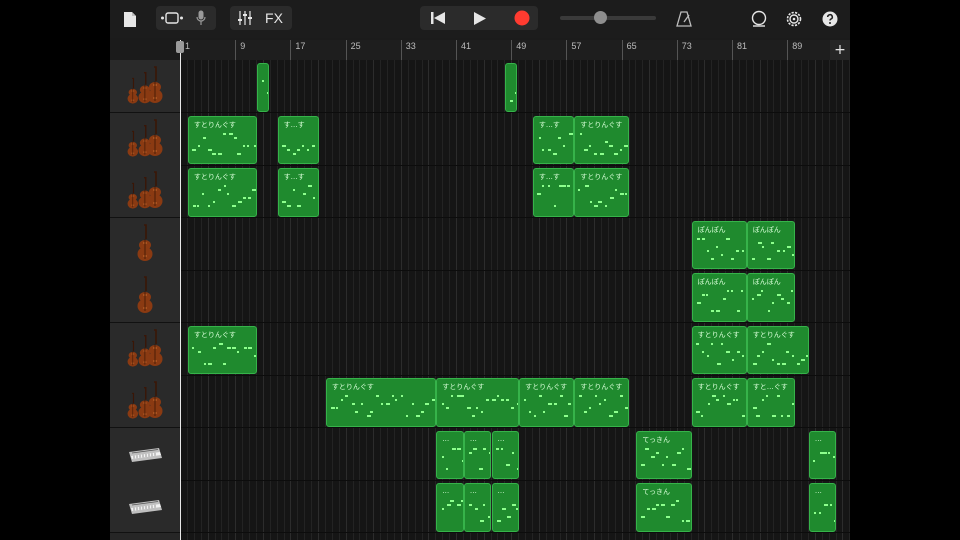  I want to click on document-icon, so click(130, 19).